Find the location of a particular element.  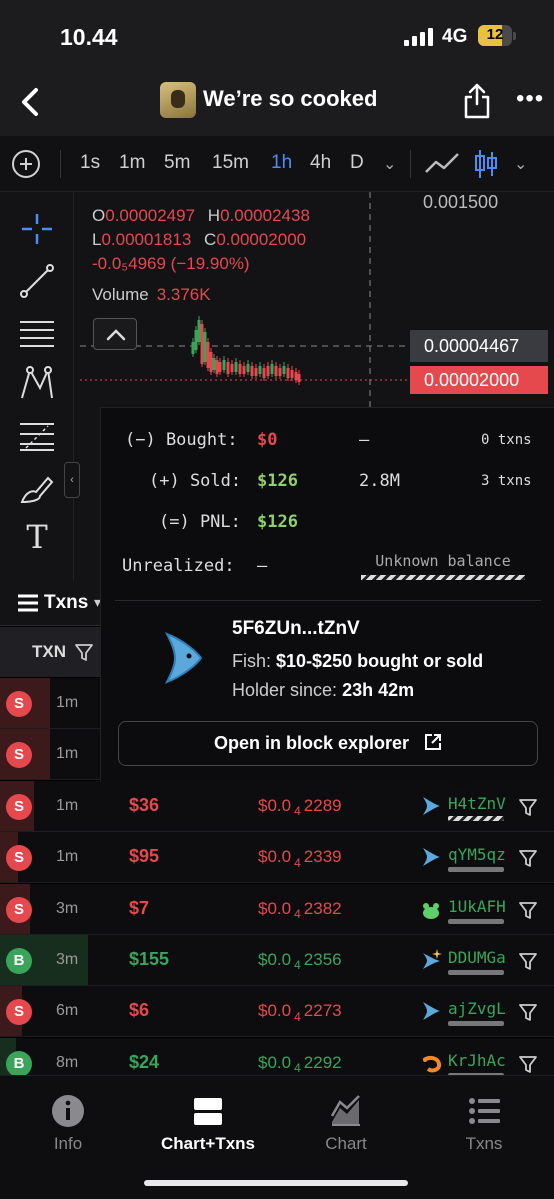

home-indicator is located at coordinates (276, 1183).